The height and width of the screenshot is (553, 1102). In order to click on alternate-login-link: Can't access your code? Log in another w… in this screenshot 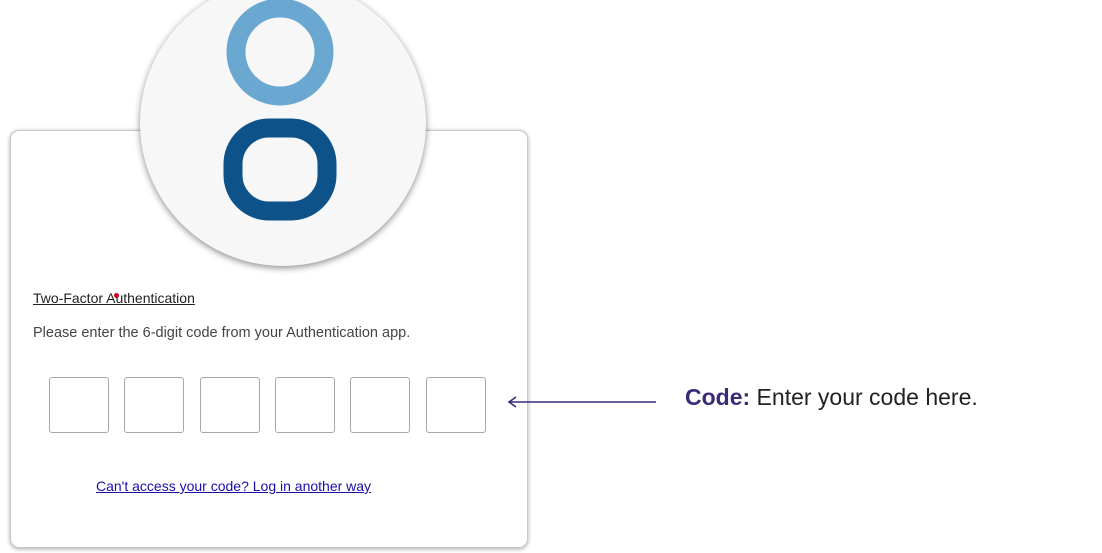, I will do `click(233, 486)`.